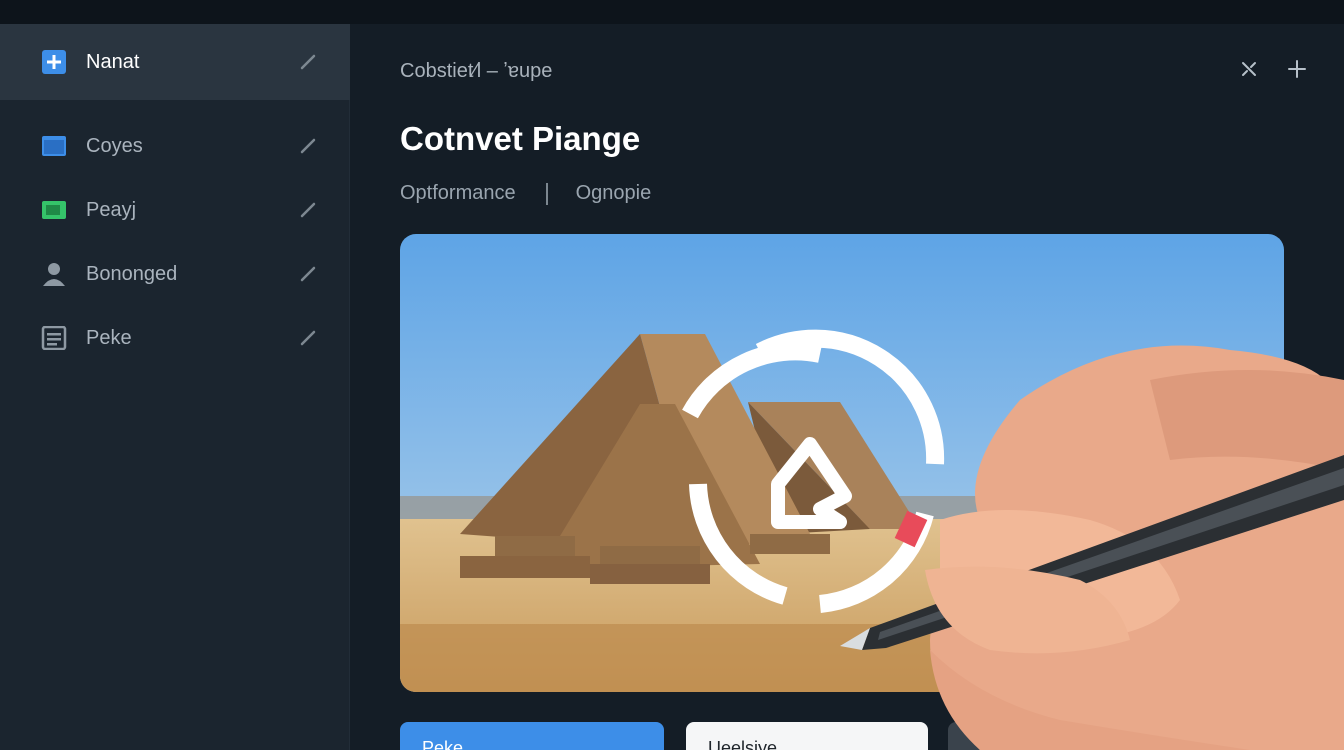 Image resolution: width=1344 pixels, height=750 pixels. What do you see at coordinates (175, 338) in the screenshot?
I see `sidebar-item-peke: Peke` at bounding box center [175, 338].